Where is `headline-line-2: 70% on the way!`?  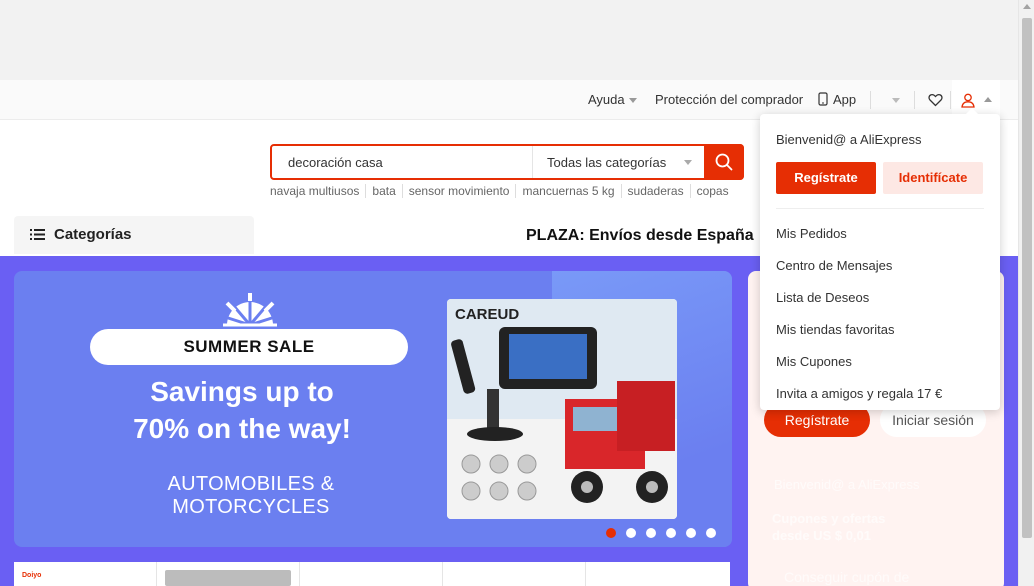
headline-line-2: 70% on the way! is located at coordinates (242, 428).